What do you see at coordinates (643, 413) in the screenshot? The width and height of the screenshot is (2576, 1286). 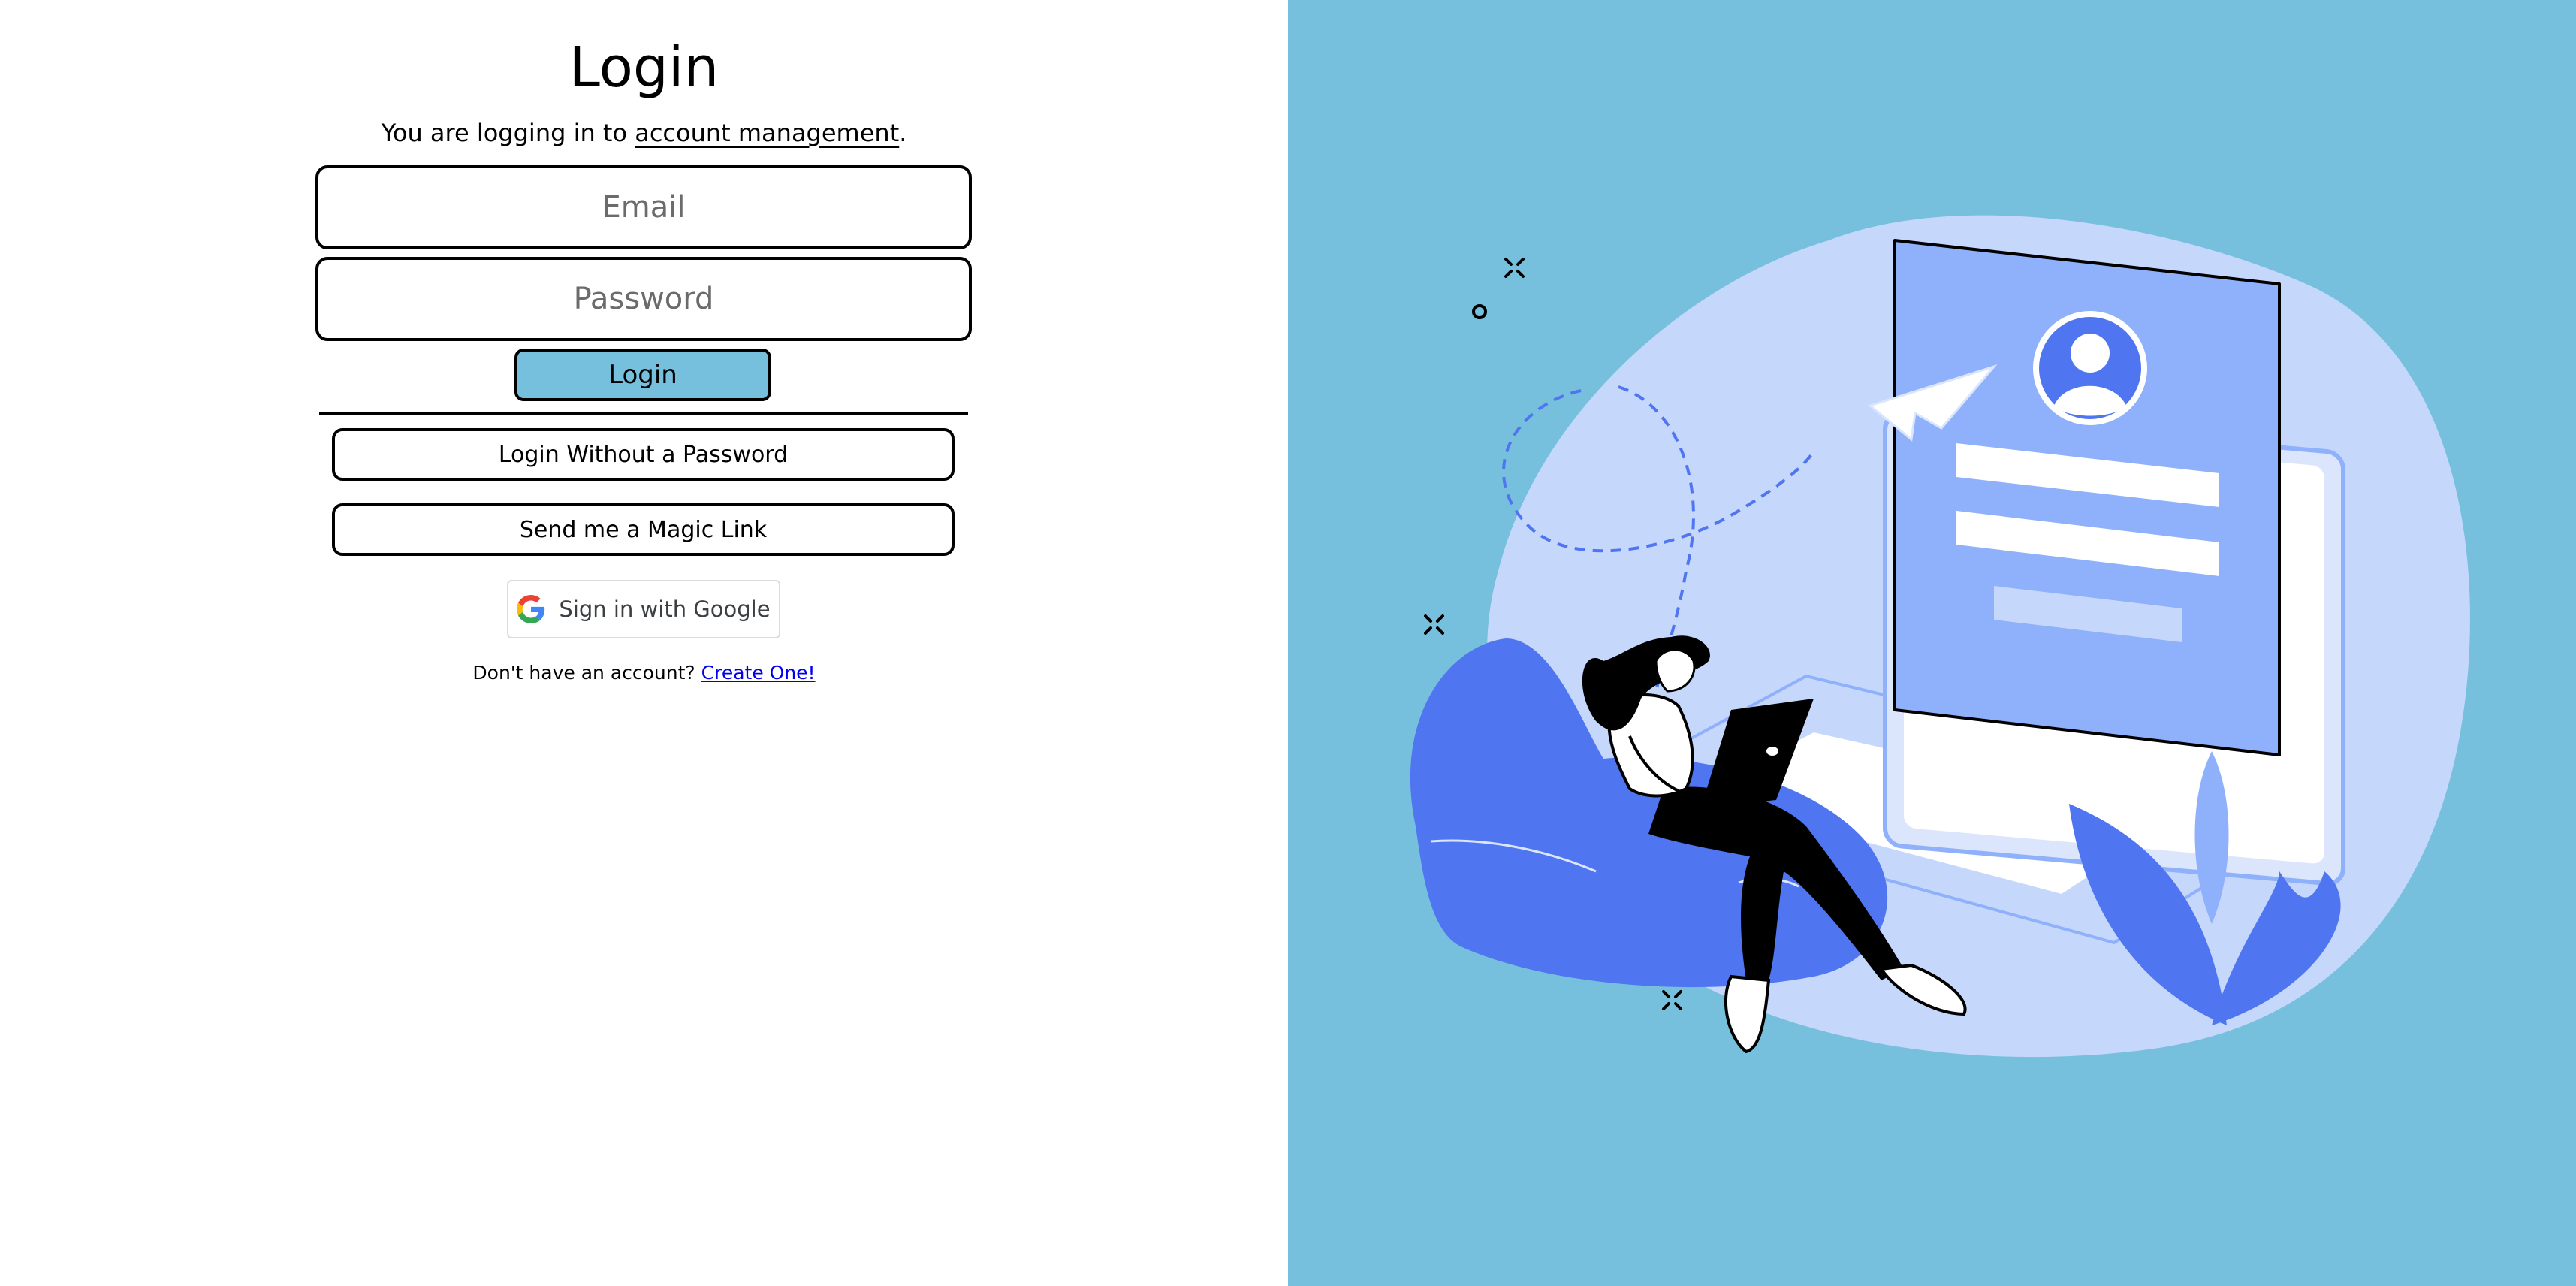 I see `divider` at bounding box center [643, 413].